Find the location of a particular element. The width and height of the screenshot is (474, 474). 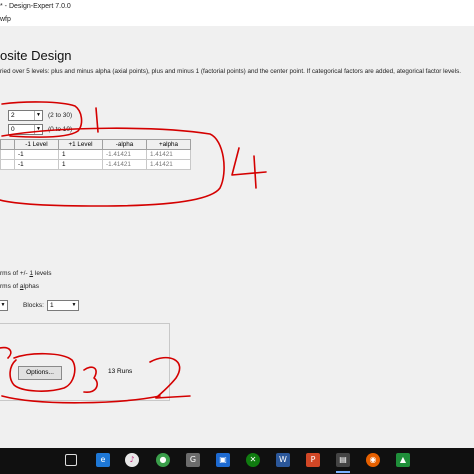

design-summary-group is located at coordinates (85, 362).